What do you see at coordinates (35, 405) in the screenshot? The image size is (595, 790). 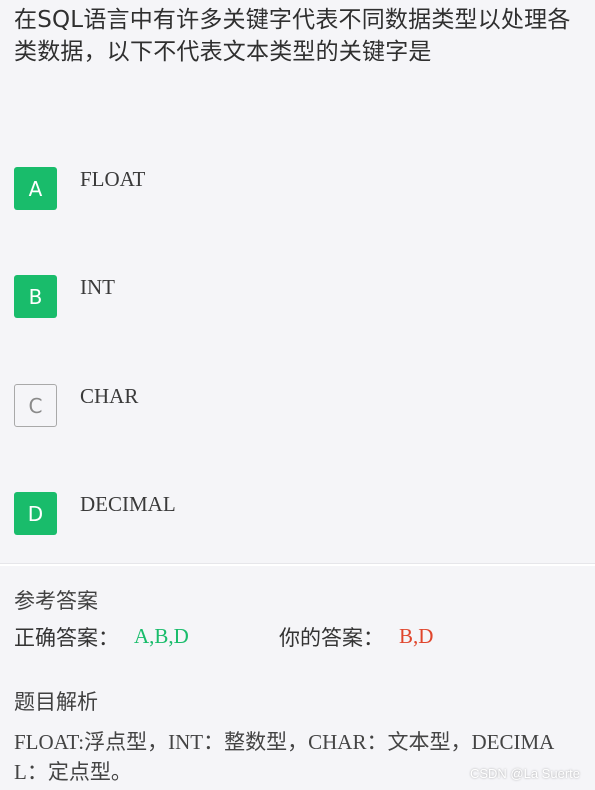 I see `option-c-badge: C` at bounding box center [35, 405].